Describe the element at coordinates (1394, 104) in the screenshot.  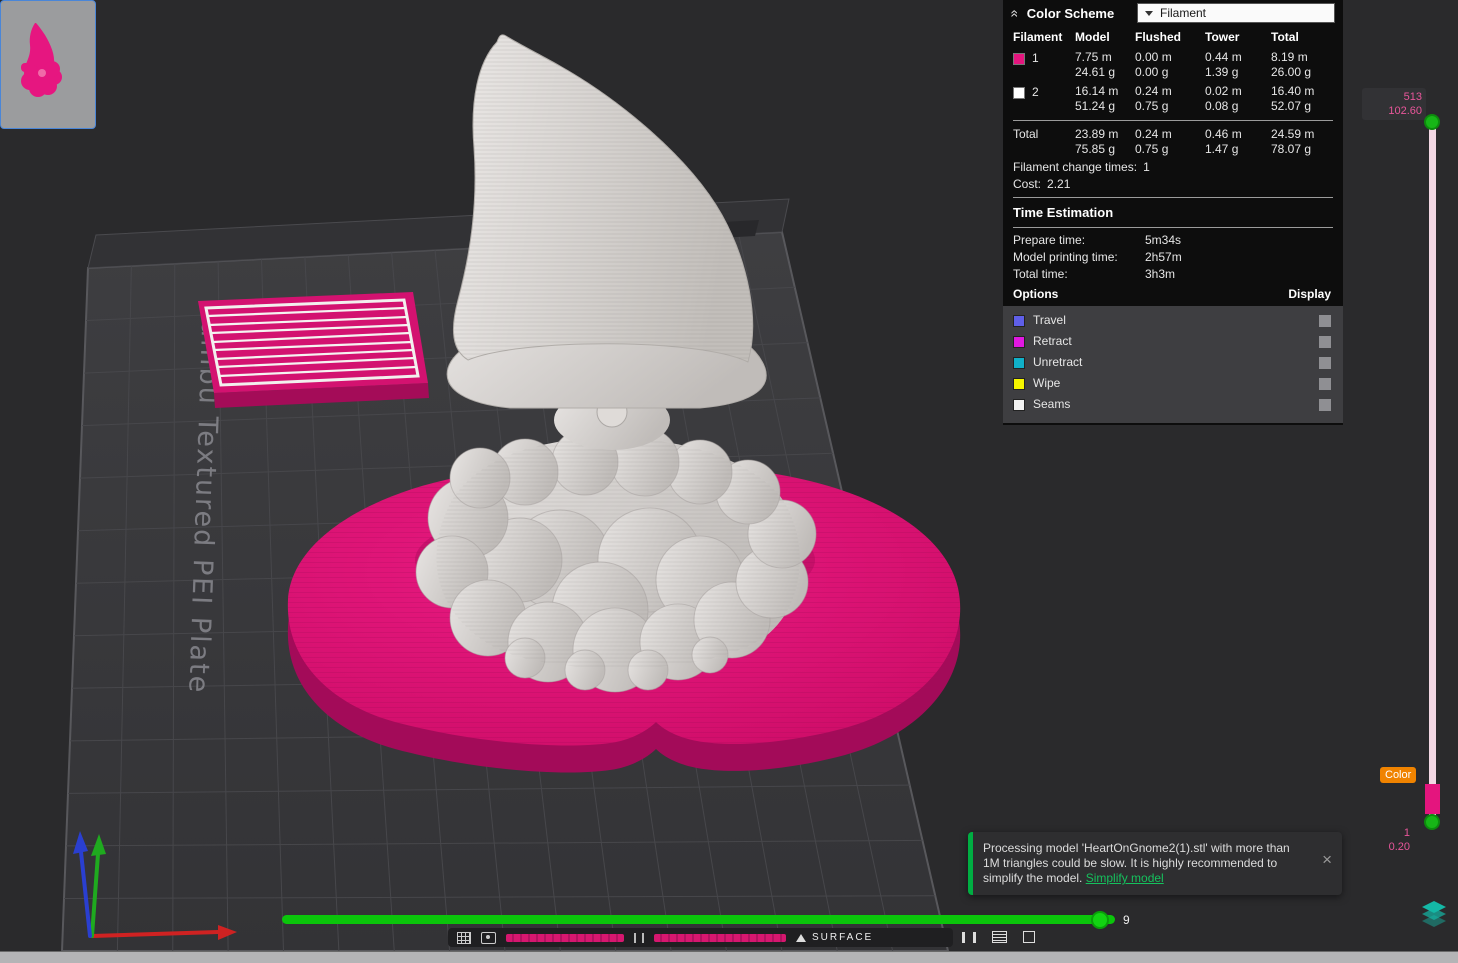
I see `layer-slider-top-values: 513 102.60` at that location.